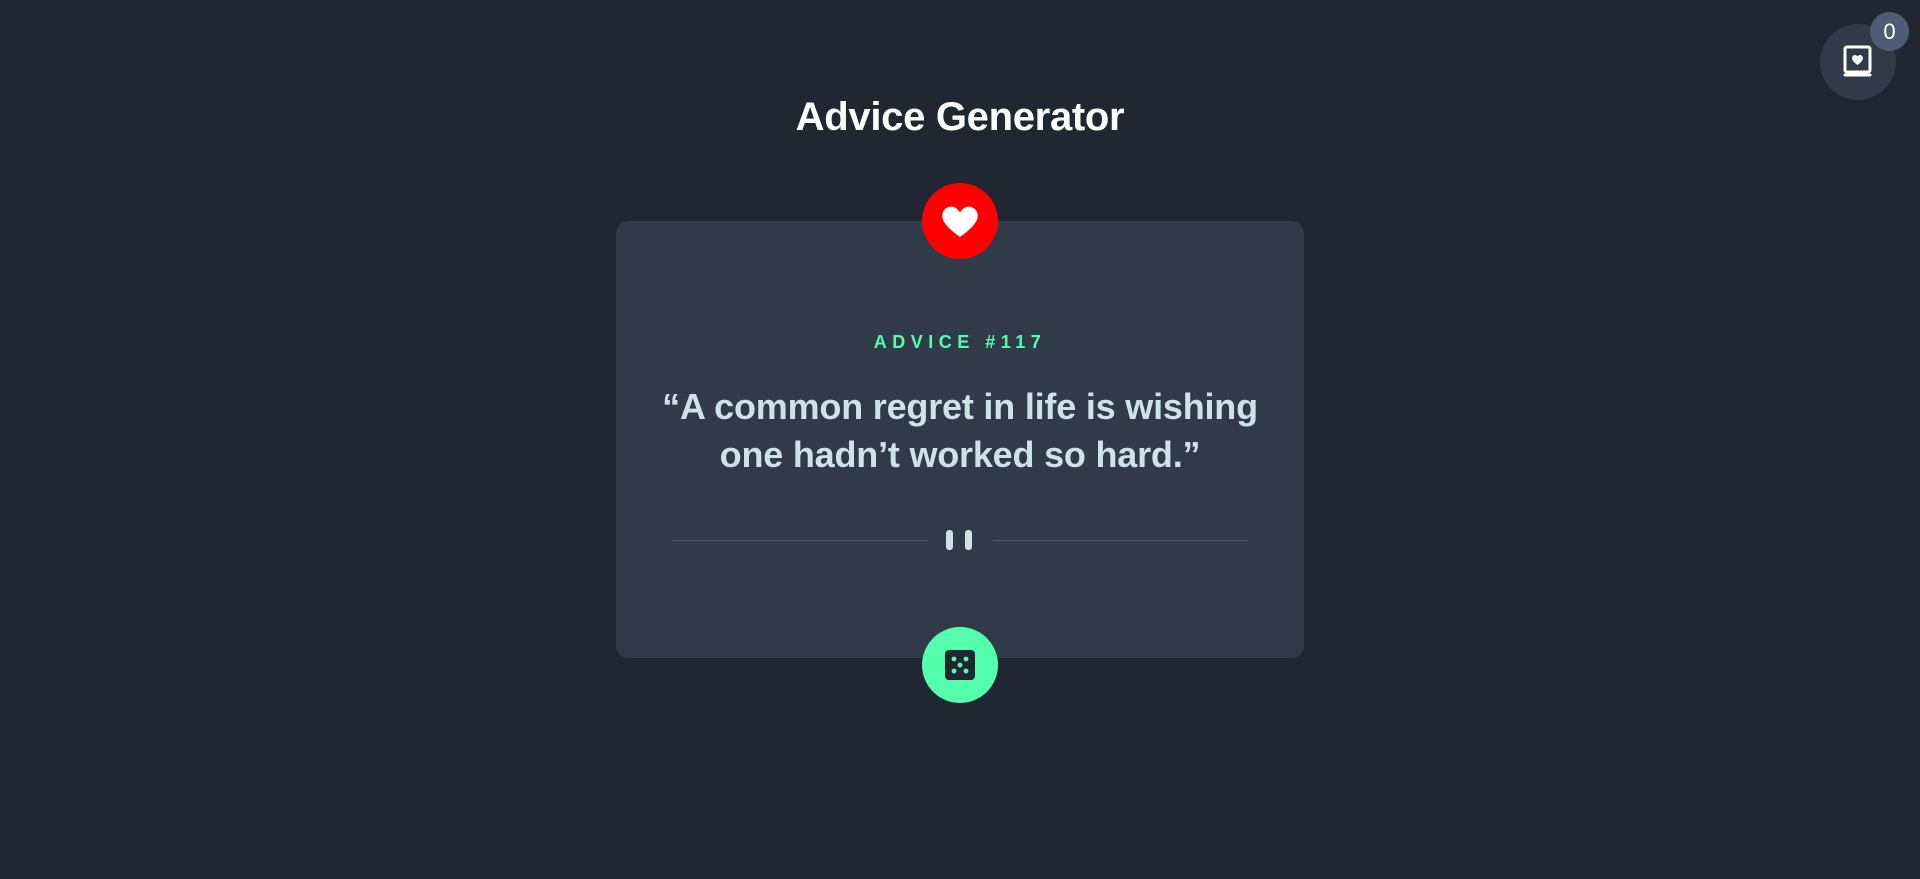  Describe the element at coordinates (1889, 31) in the screenshot. I see `favorites-count-badge: 0` at that location.